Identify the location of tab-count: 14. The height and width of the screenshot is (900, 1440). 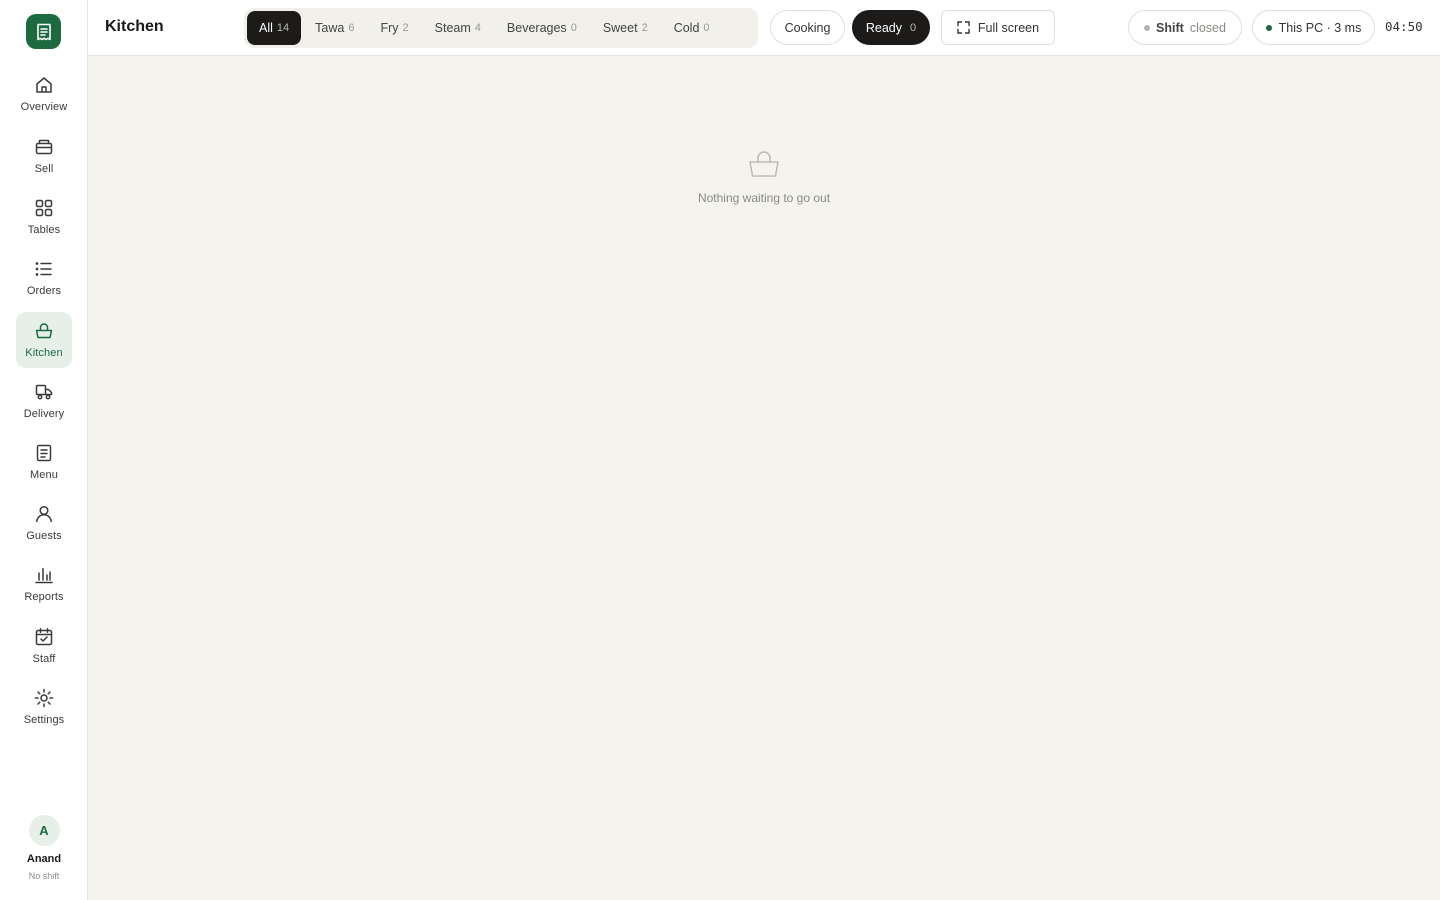
(283, 28).